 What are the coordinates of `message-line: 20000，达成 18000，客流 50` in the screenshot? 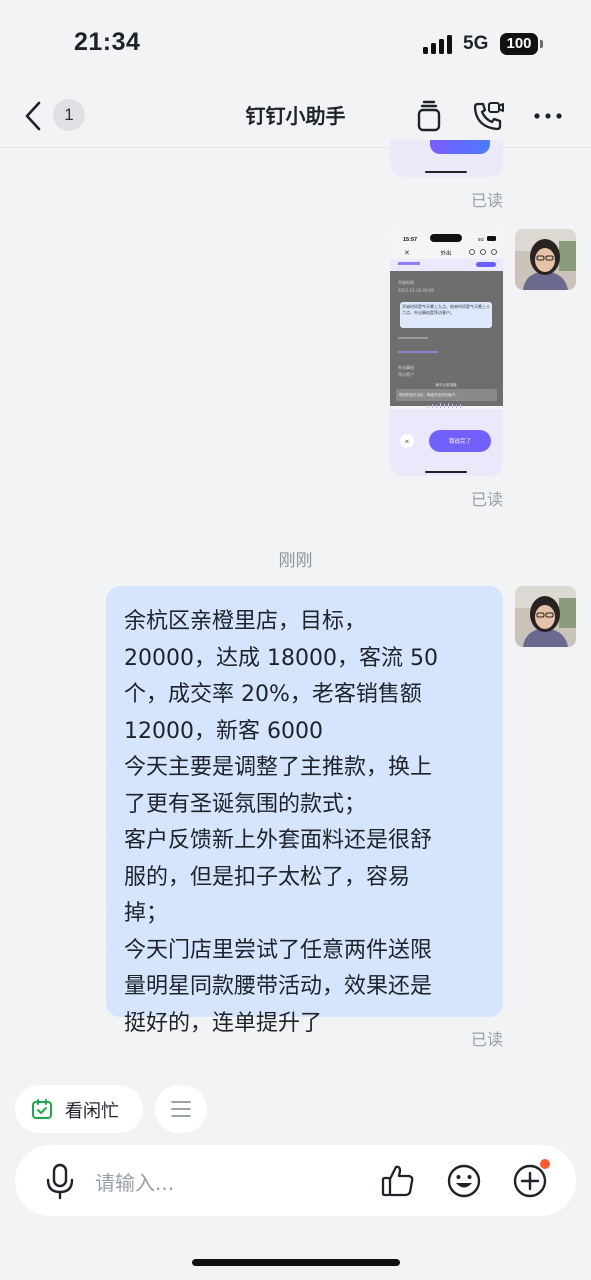 It's located at (281, 658).